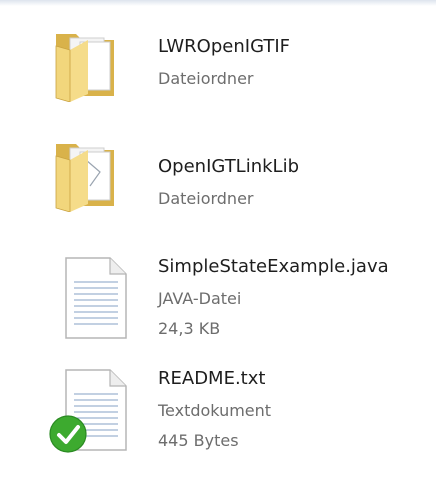  Describe the element at coordinates (224, 46) in the screenshot. I see `file-name: LWROpenIGTIF` at that location.